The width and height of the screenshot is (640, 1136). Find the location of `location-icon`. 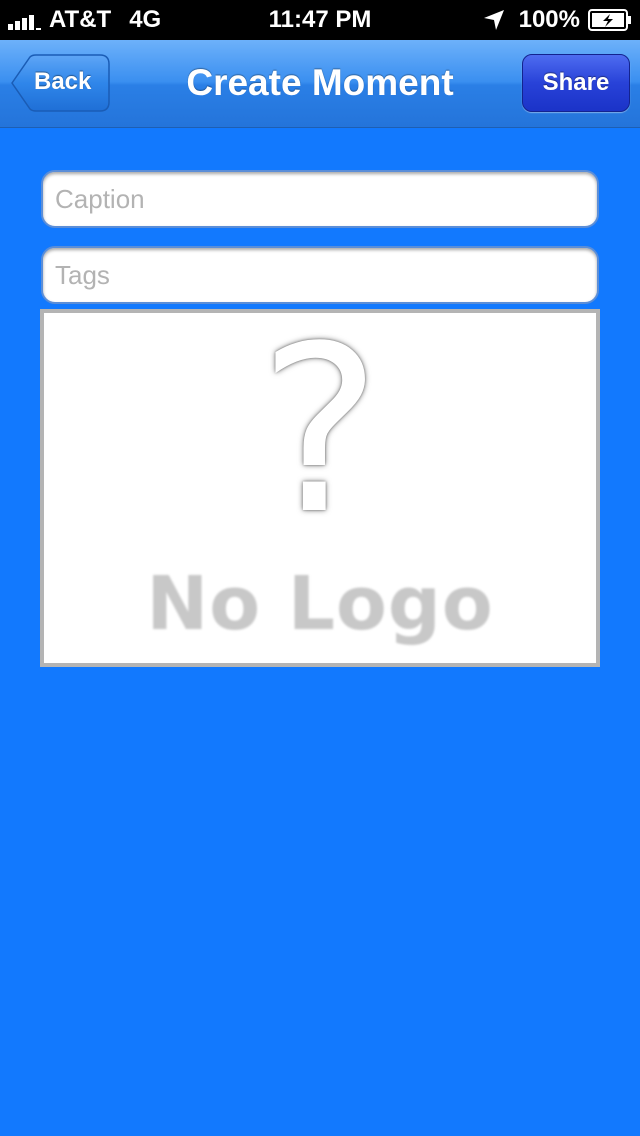

location-icon is located at coordinates (493, 20).